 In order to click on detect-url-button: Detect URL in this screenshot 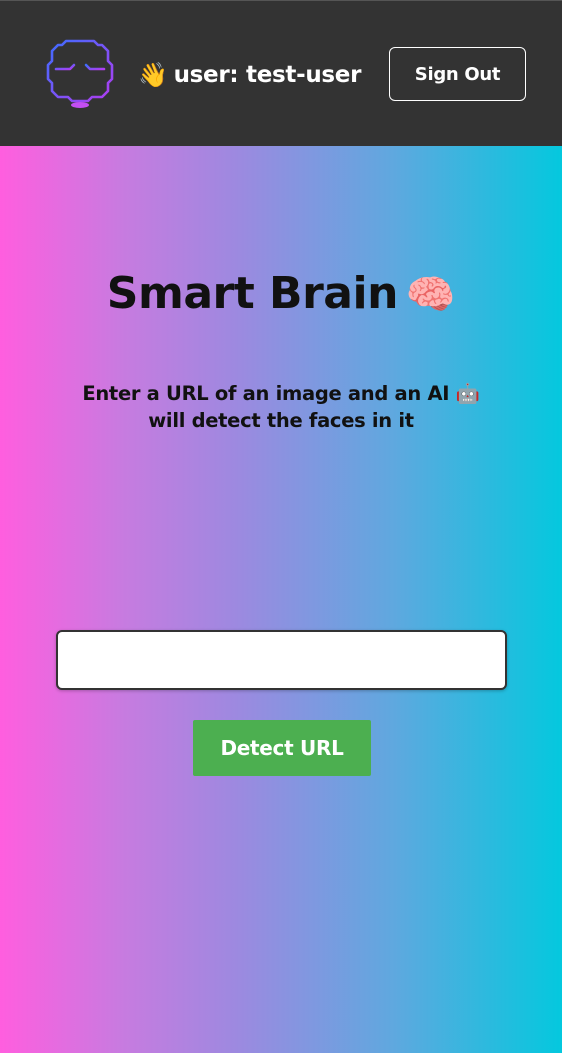, I will do `click(282, 748)`.